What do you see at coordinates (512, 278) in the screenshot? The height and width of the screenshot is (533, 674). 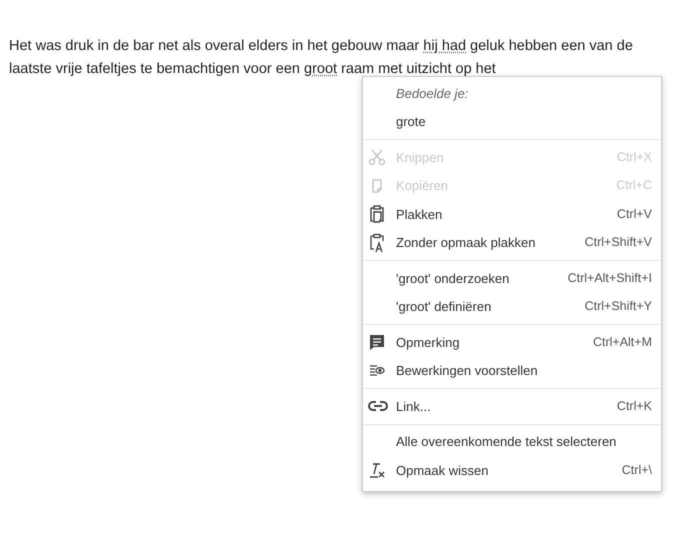 I see `menu-item: 'groot' onderzoeken Ctrl+Alt+Shift+I` at bounding box center [512, 278].